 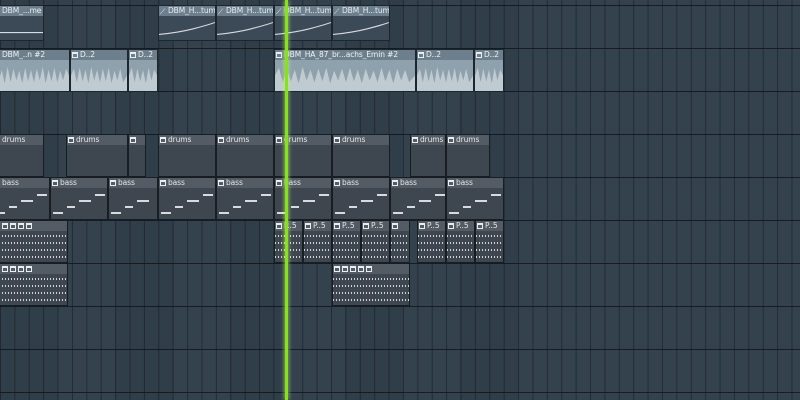 I want to click on clip-name: DBM_..n #2, so click(x=24, y=54).